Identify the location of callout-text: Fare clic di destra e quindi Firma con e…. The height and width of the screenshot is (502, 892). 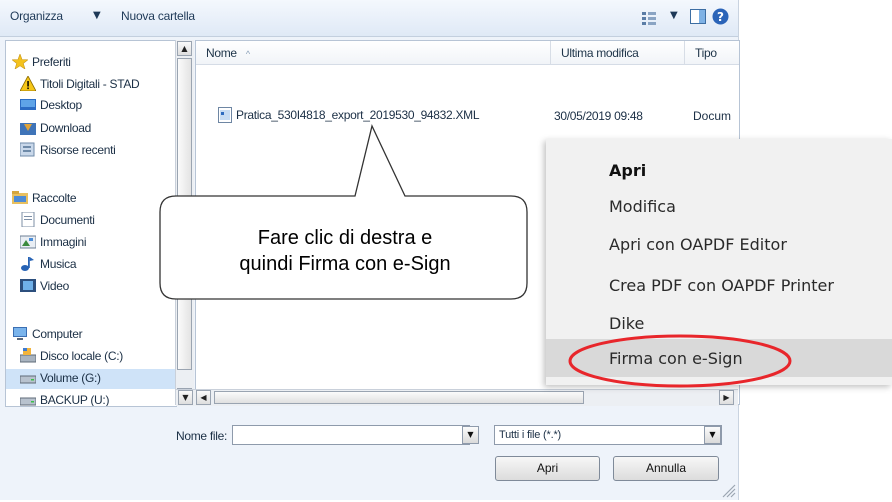
(345, 251).